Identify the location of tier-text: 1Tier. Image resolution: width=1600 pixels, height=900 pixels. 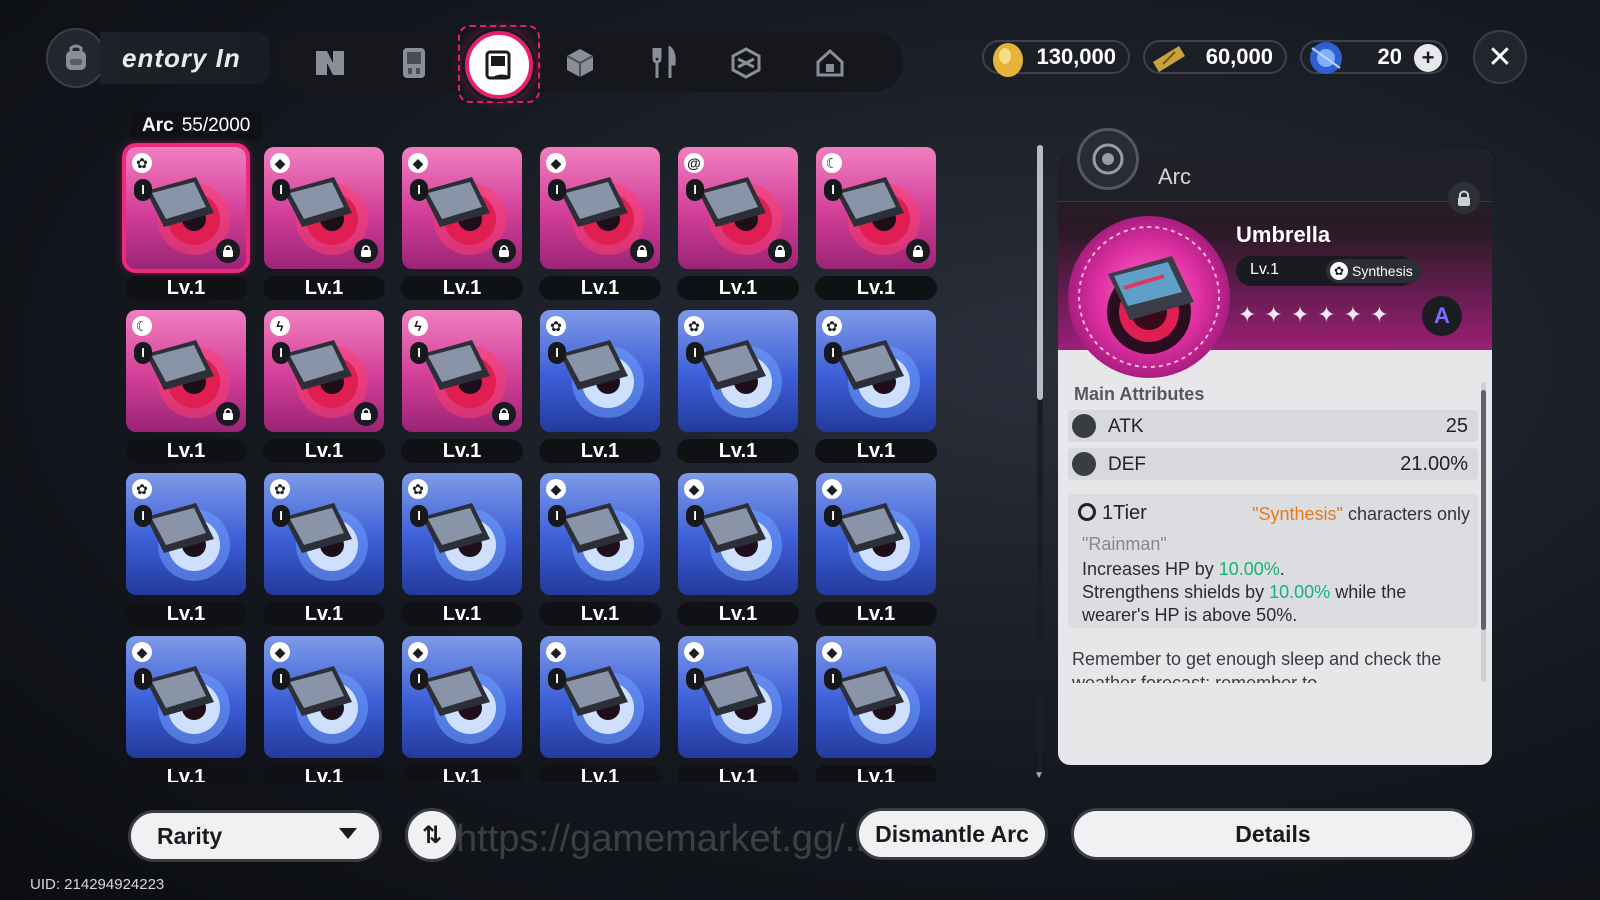
(1124, 513).